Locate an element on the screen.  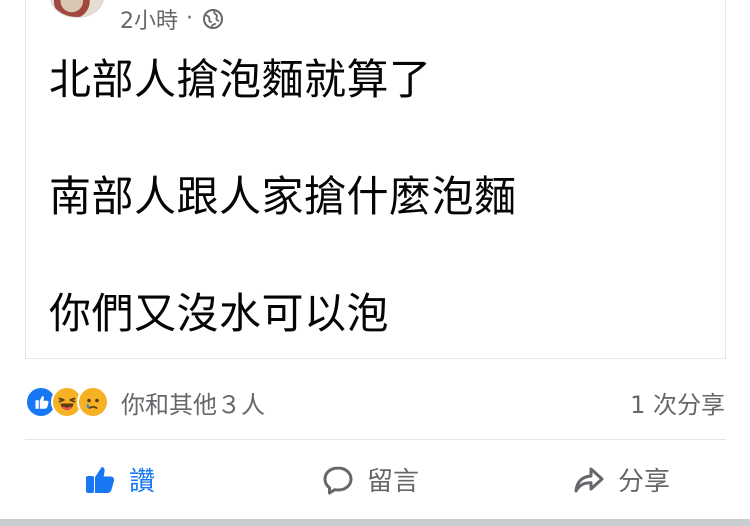
post-time: 2小時 is located at coordinates (149, 19).